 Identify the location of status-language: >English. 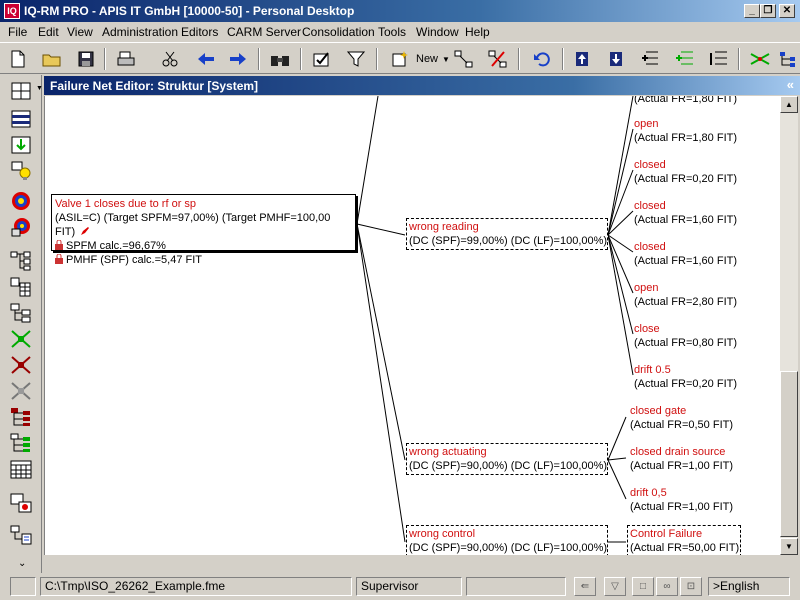
(749, 586).